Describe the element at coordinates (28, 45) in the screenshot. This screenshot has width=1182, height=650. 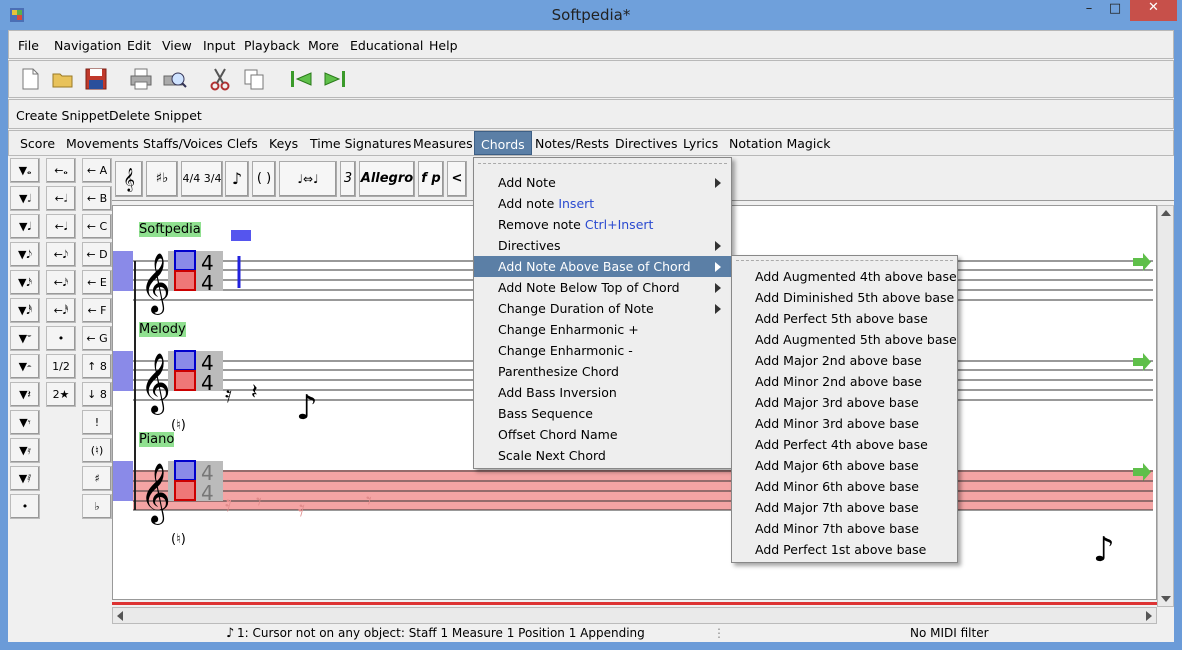
I see `menu-file: File` at that location.